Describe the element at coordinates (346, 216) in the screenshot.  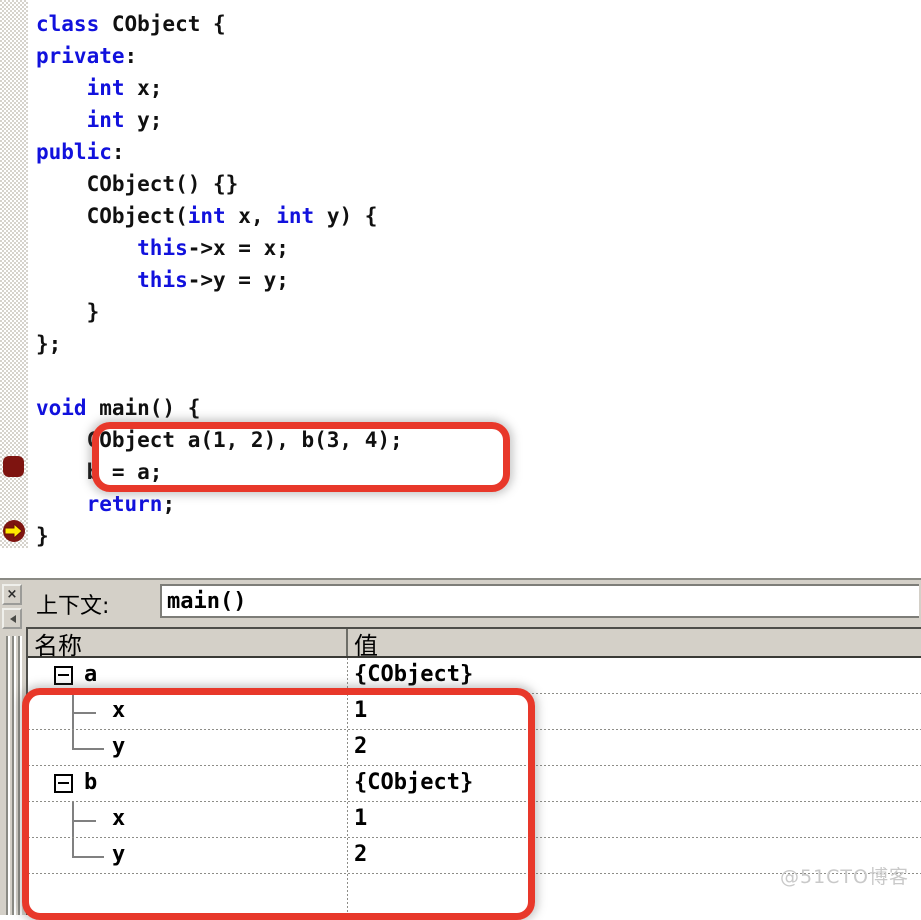
I see `code-text: y) {` at that location.